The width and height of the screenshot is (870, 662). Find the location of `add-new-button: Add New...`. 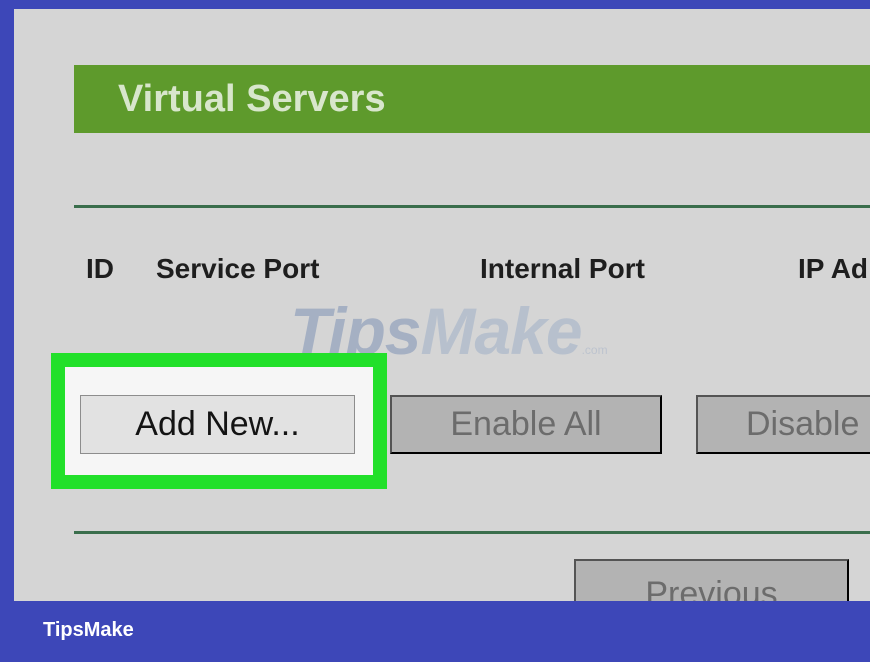

add-new-button: Add New... is located at coordinates (217, 424).